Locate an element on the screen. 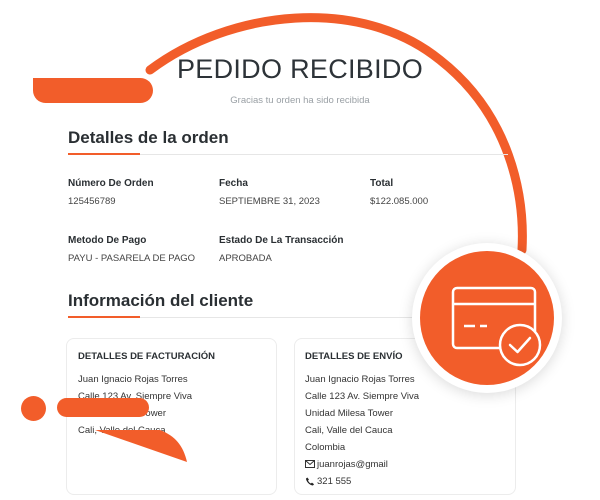 Image resolution: width=600 pixels, height=500 pixels. order-date-value: SEPTIEMBRE 31, 2023 is located at coordinates (269, 201).